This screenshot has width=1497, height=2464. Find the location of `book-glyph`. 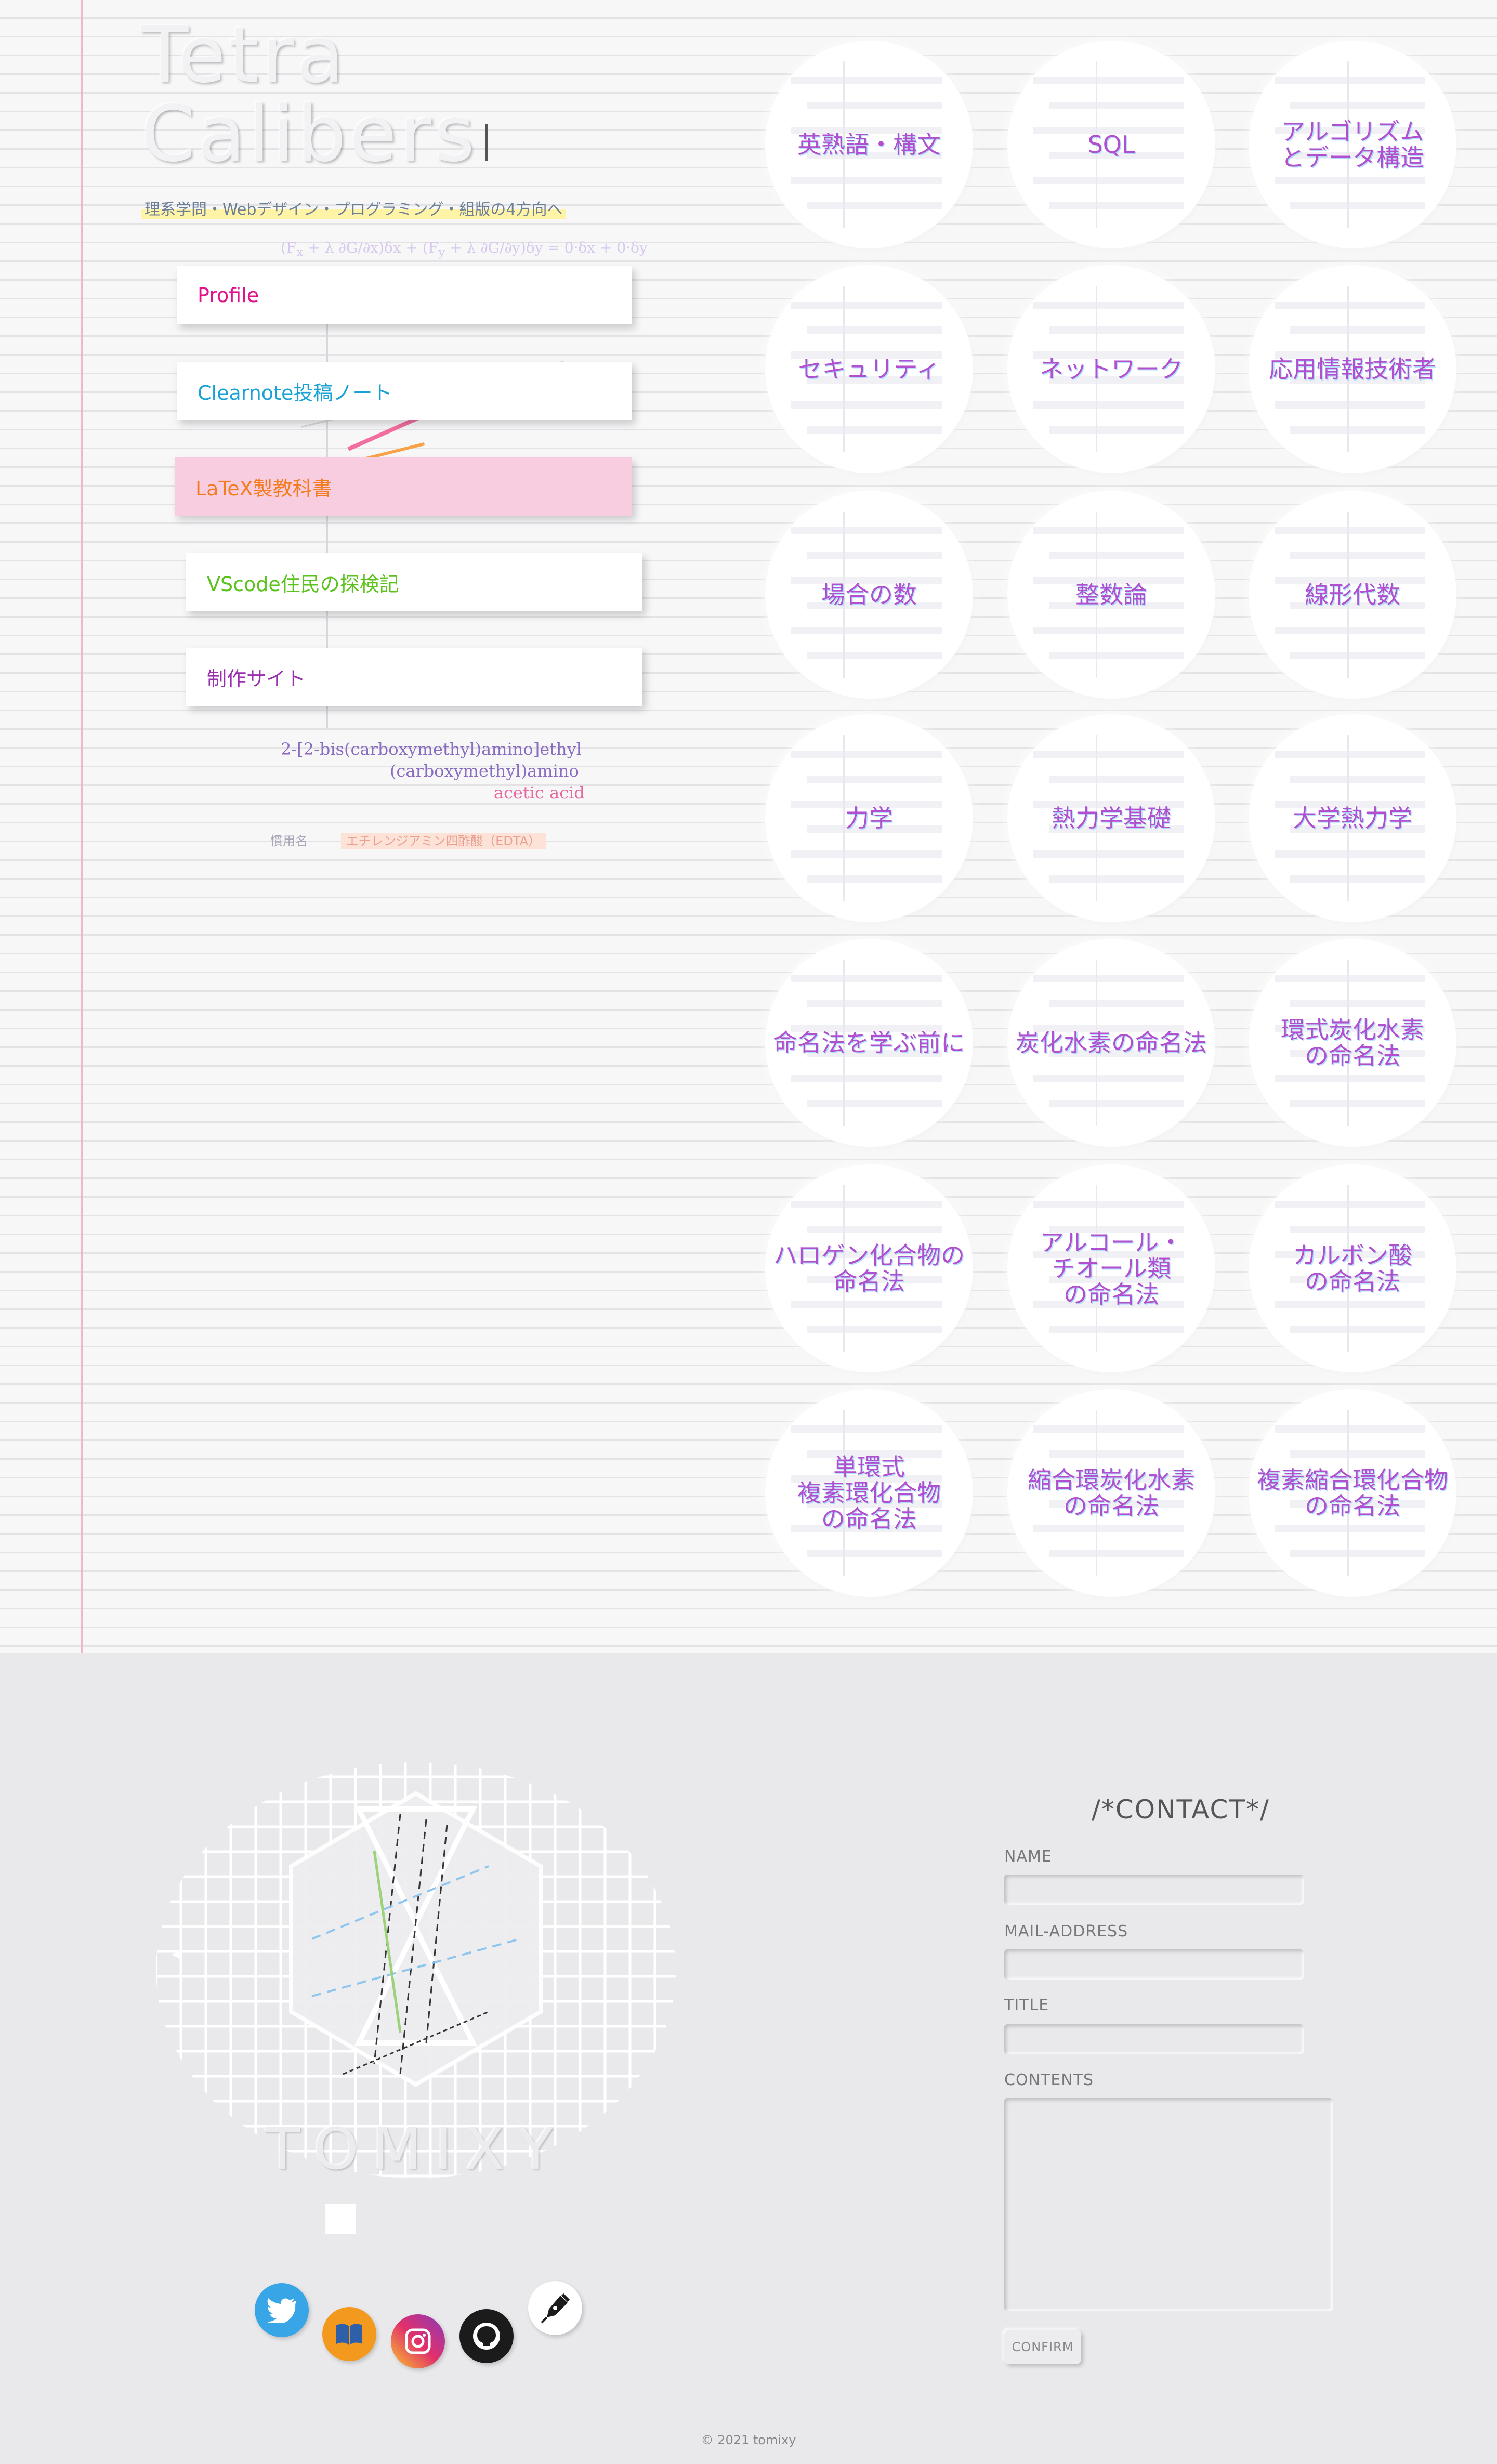

book-glyph is located at coordinates (349, 2334).